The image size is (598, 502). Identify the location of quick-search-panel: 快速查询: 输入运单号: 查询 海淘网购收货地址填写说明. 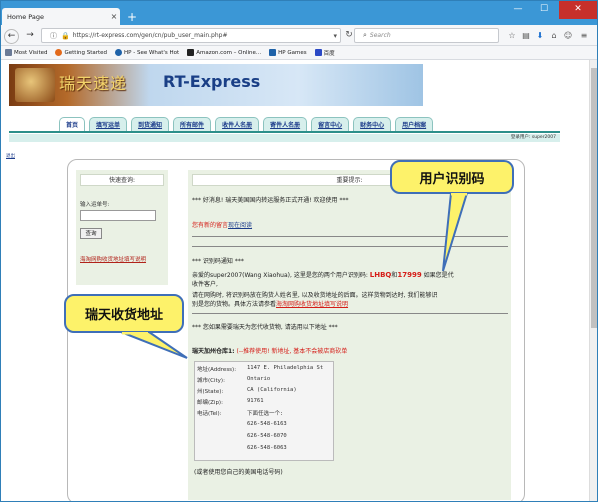
(122, 227).